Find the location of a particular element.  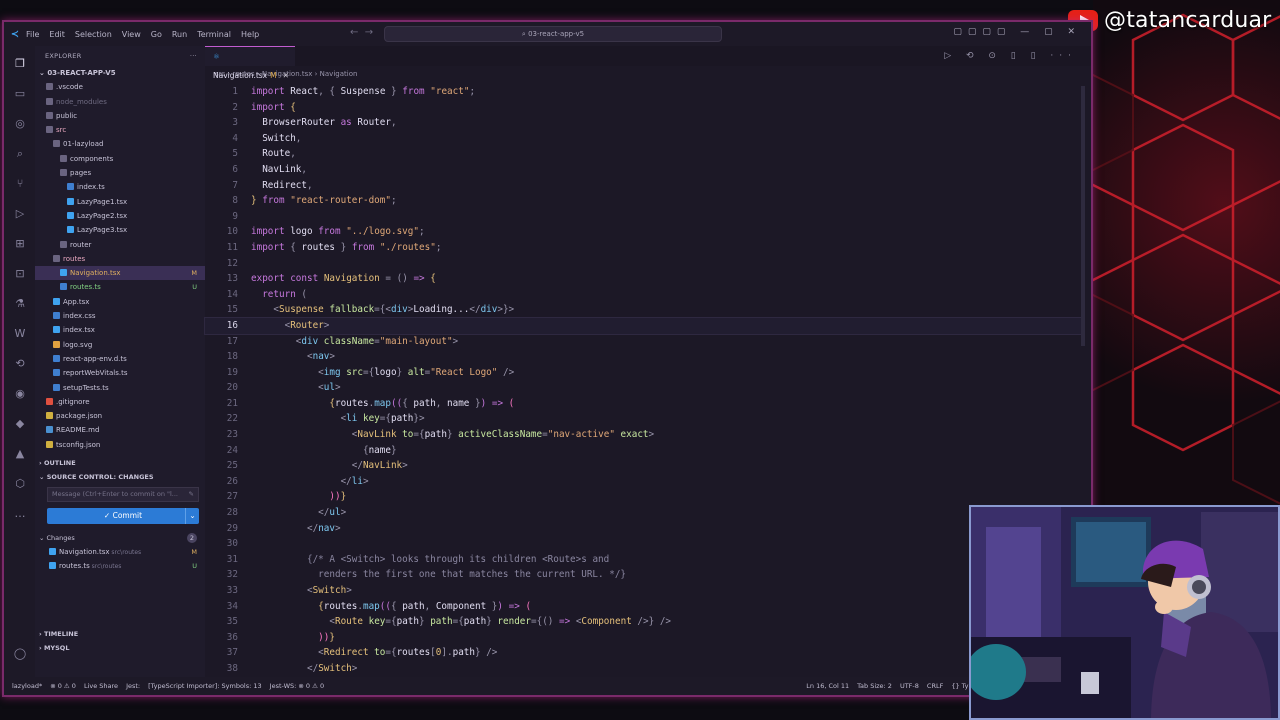

mysql-section: › MYSQL is located at coordinates (120, 648).